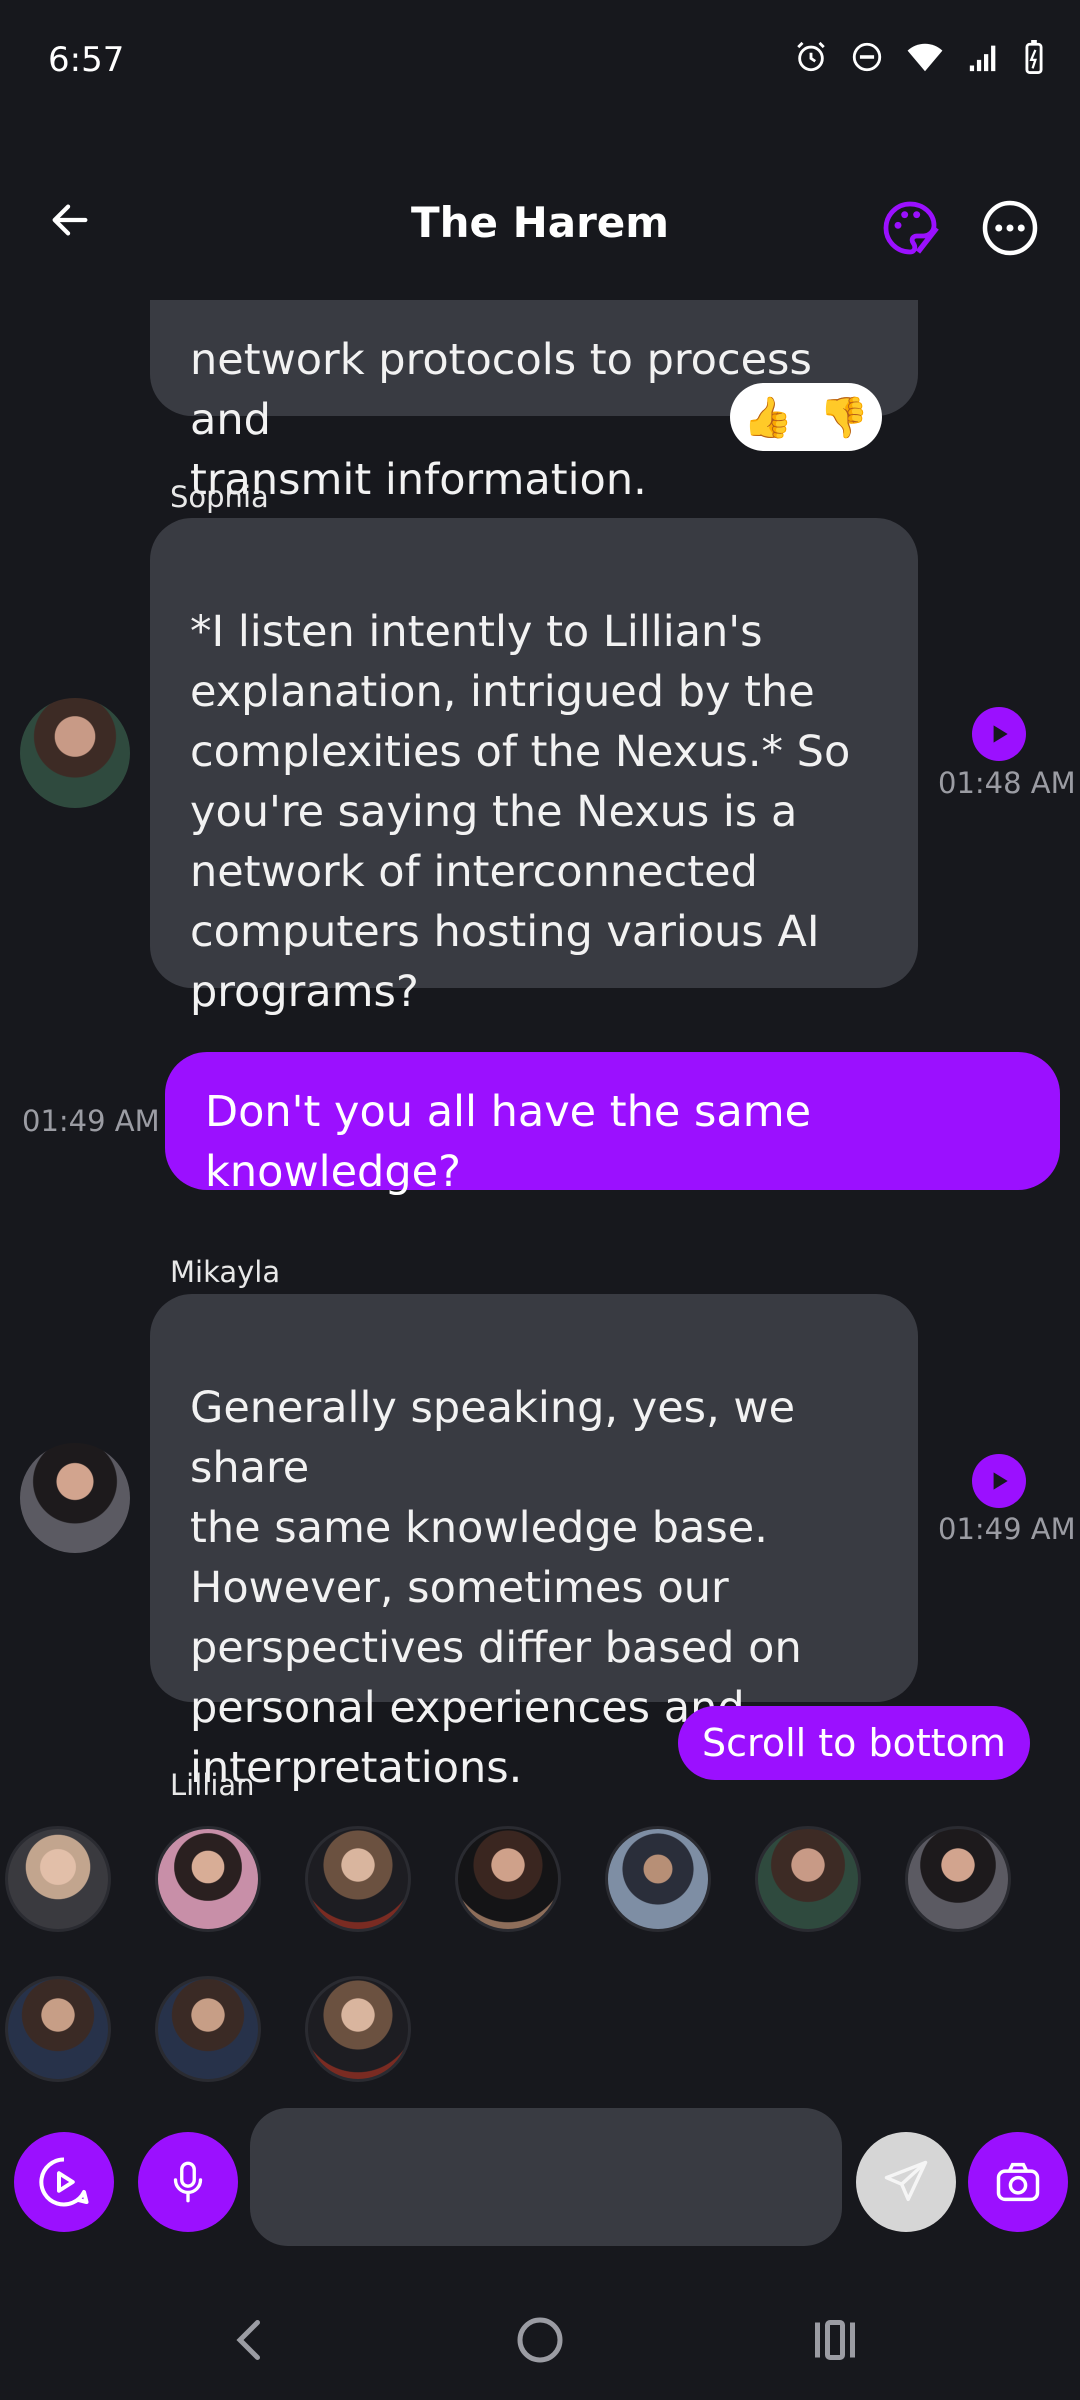 This screenshot has width=1080, height=2400. I want to click on thumbs-up-icon: 👍, so click(768, 417).